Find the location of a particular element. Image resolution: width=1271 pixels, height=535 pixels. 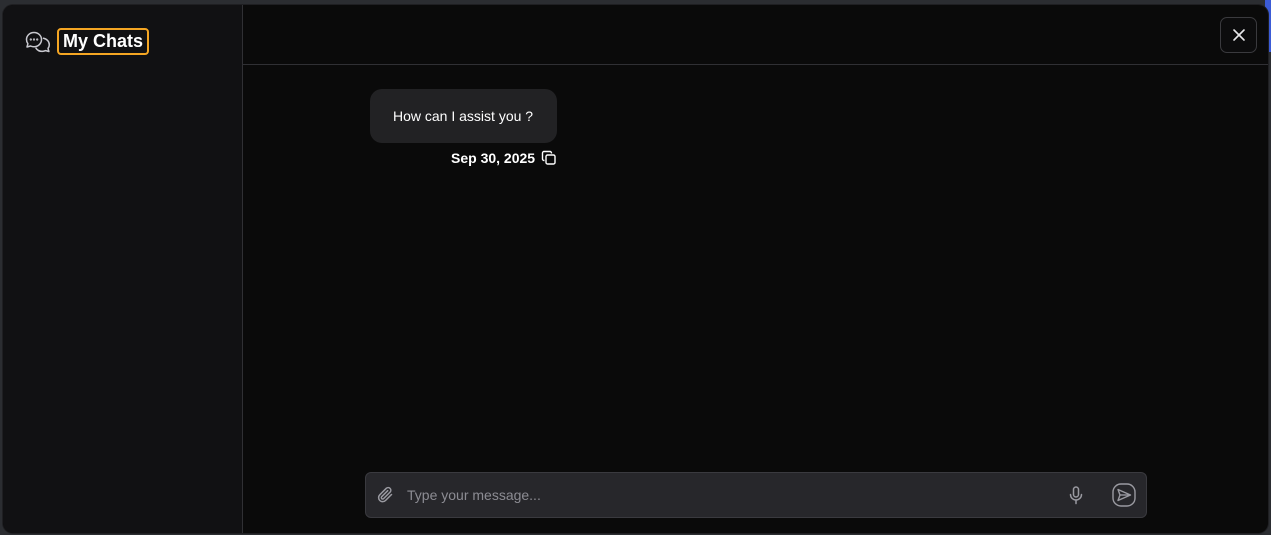

message-input is located at coordinates (731, 495).